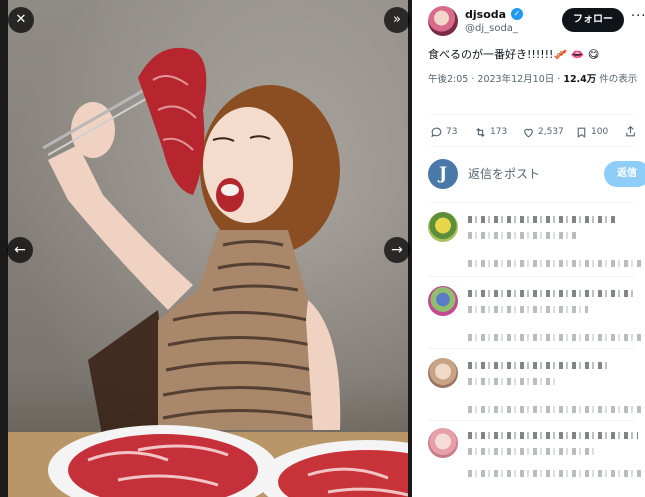 This screenshot has width=645, height=497. Describe the element at coordinates (228, 461) in the screenshot. I see `plates-illustration` at that location.